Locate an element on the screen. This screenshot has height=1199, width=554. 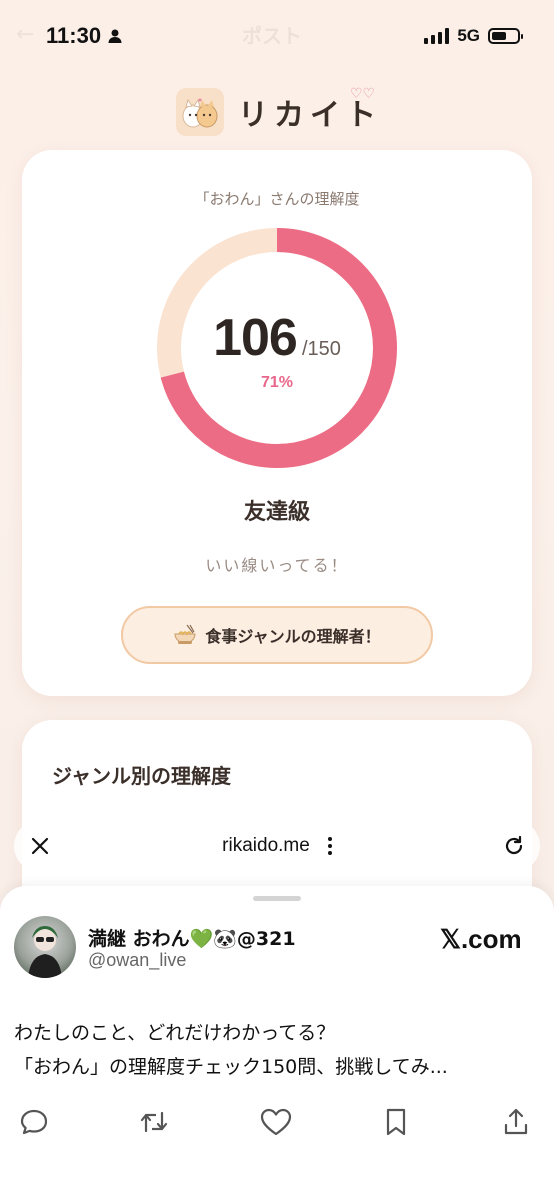
reload-icon is located at coordinates (514, 845).